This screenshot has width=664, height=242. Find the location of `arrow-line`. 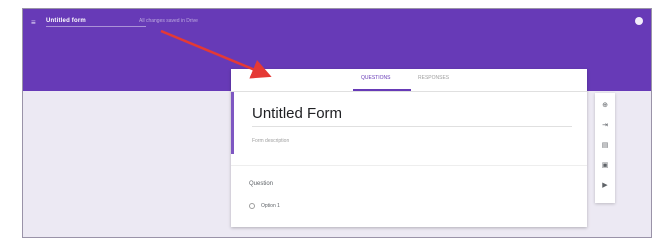

arrow-line is located at coordinates (216, 54).